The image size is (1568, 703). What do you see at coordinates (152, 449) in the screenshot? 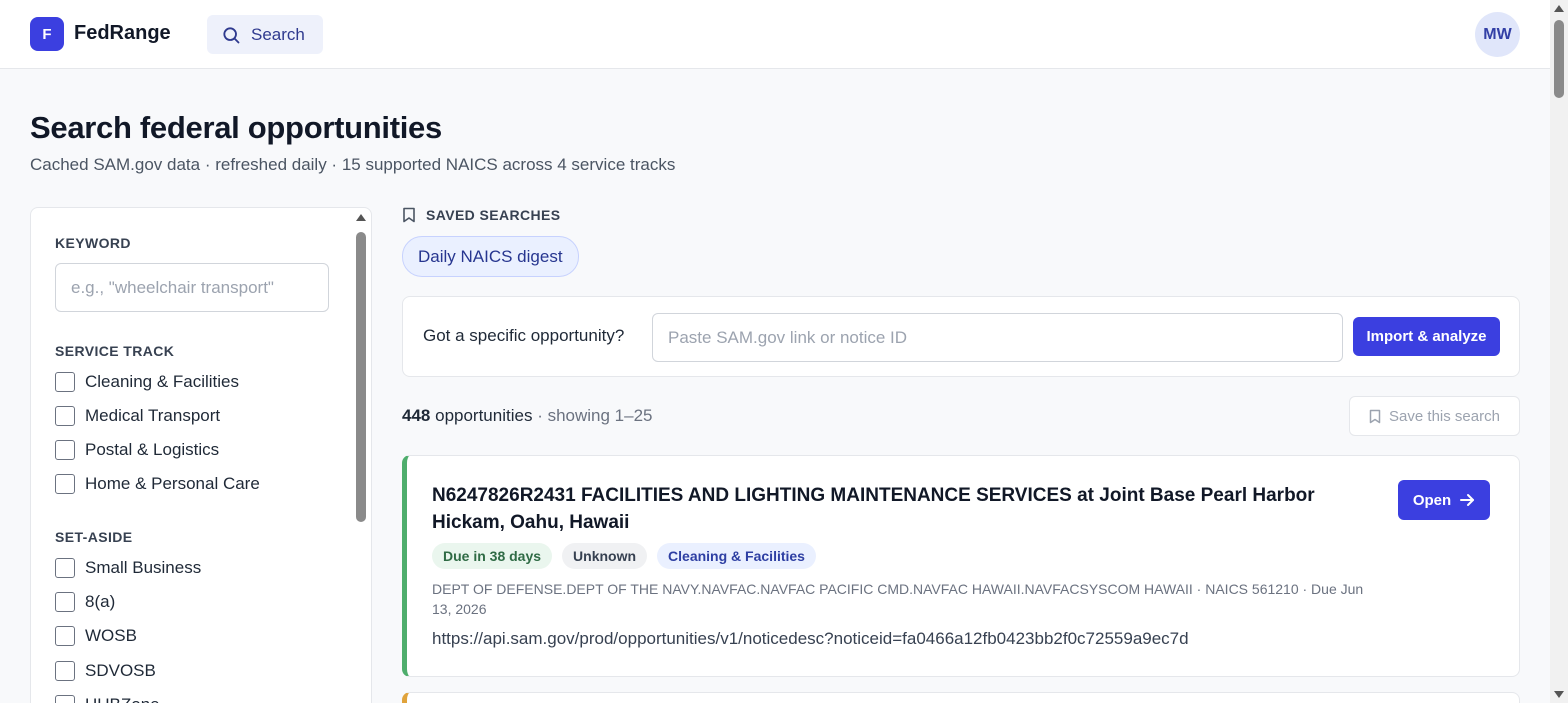
I see `option-label: Postal & Logistics` at bounding box center [152, 449].